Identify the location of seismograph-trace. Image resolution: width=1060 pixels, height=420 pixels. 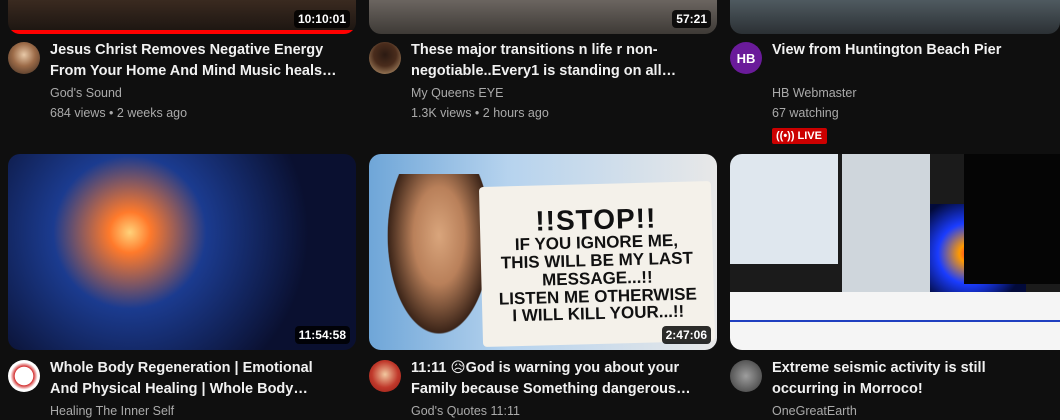
(895, 321).